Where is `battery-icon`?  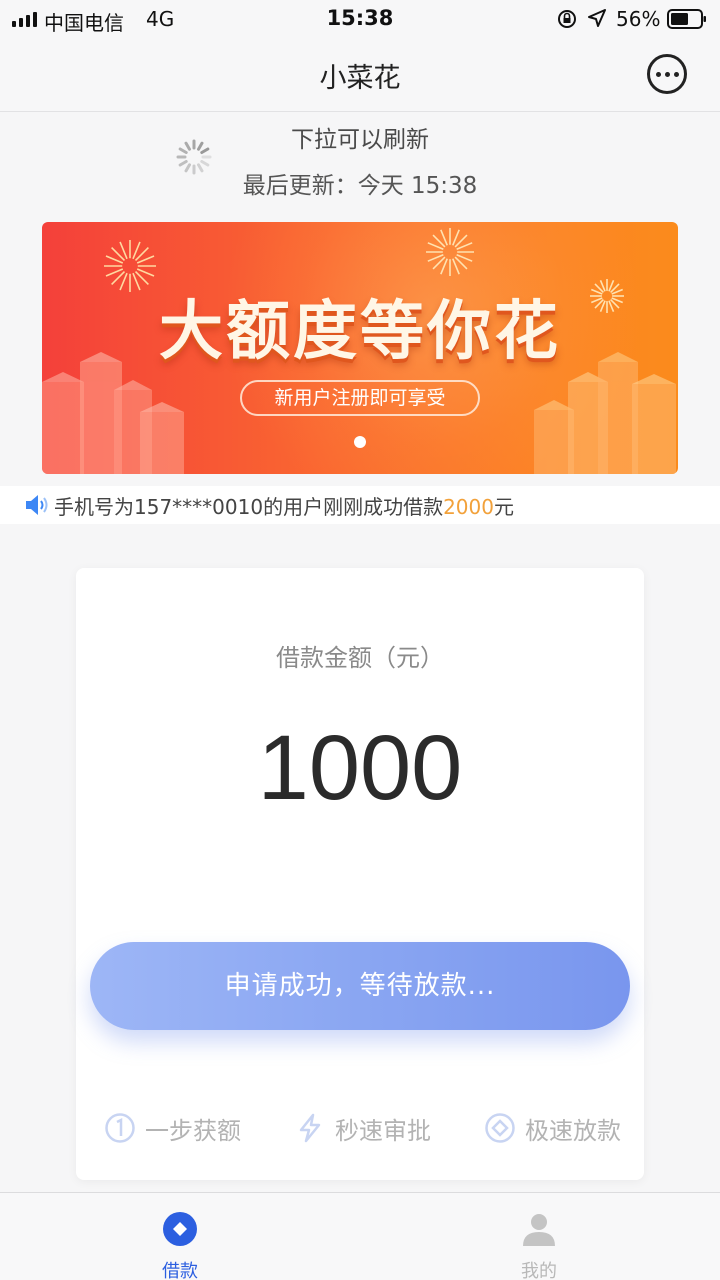
battery-icon is located at coordinates (686, 19).